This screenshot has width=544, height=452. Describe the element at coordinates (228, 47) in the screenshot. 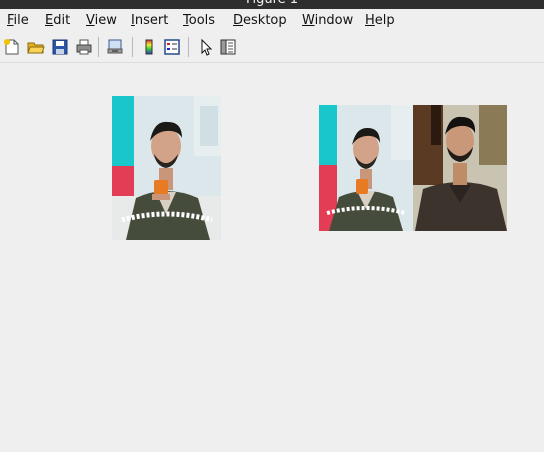

I see `property-inspector-icon` at that location.